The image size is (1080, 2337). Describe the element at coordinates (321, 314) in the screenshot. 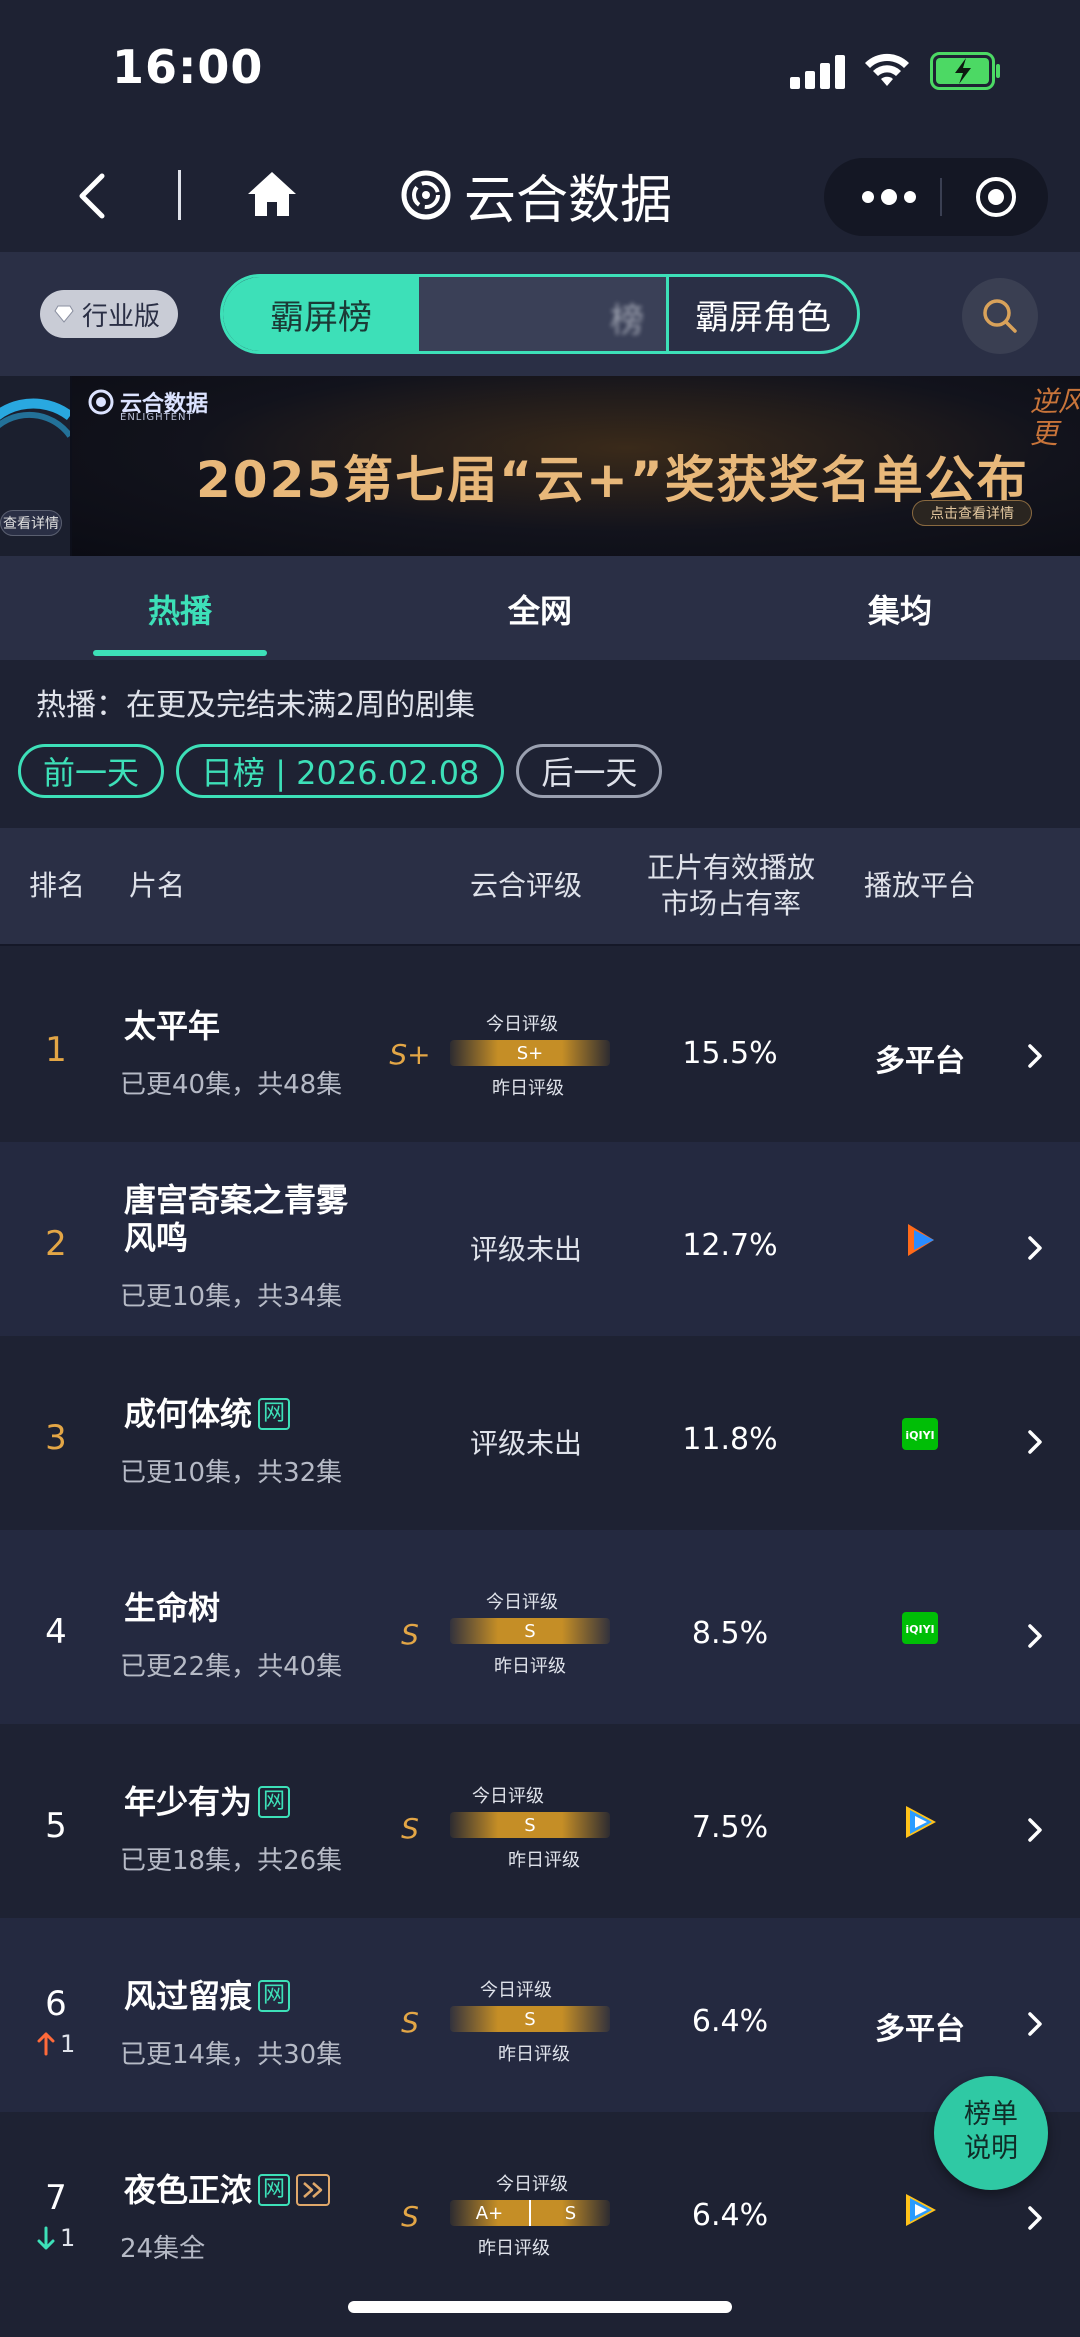

I see `segment-dominance-chart: 霸屏榜` at that location.